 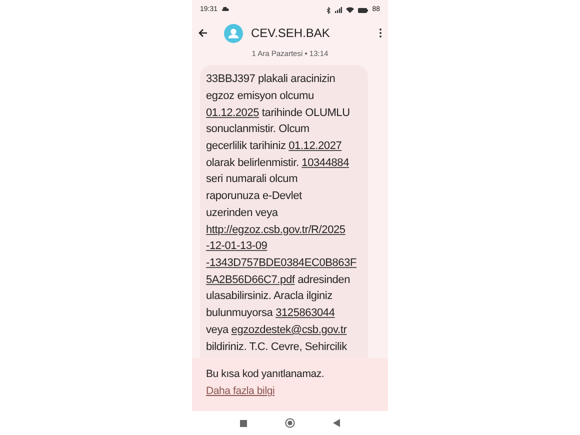 What do you see at coordinates (326, 162) in the screenshot?
I see `message-link: 10344884` at bounding box center [326, 162].